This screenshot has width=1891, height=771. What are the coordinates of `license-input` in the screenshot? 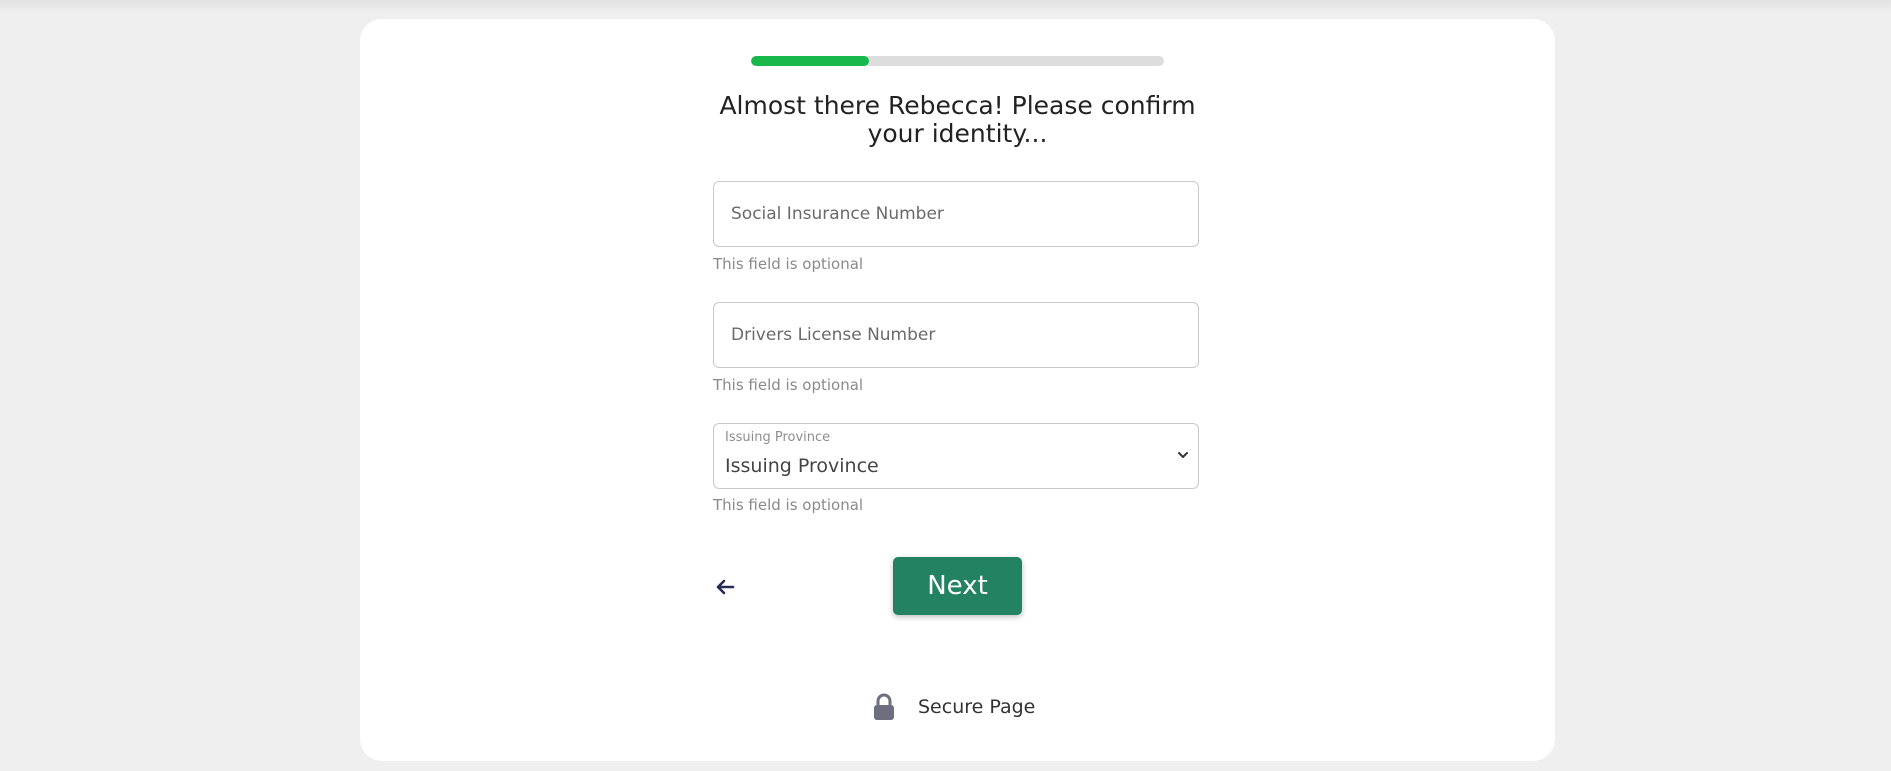 It's located at (956, 335).